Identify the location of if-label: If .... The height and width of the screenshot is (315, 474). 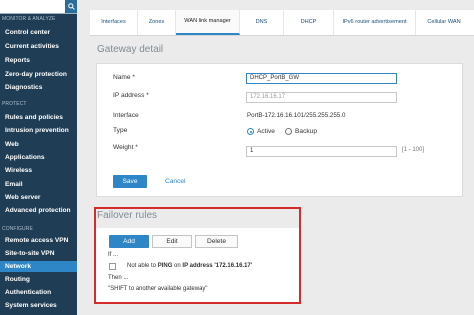
(113, 255).